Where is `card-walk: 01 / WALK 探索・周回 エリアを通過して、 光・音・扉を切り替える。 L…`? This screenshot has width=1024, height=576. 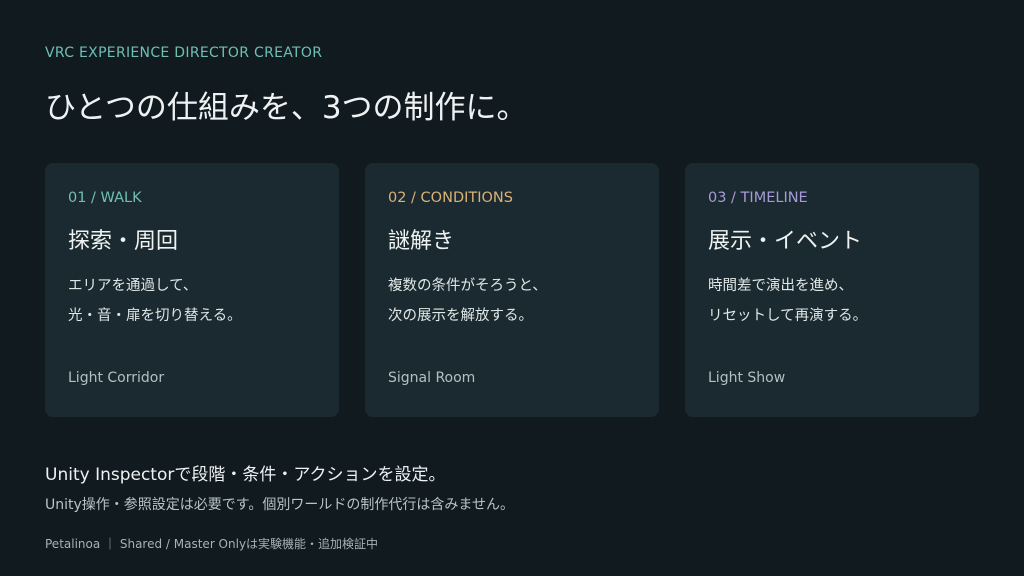
card-walk: 01 / WALK 探索・周回 エリアを通過して、 光・音・扉を切り替える。 L… is located at coordinates (192, 290).